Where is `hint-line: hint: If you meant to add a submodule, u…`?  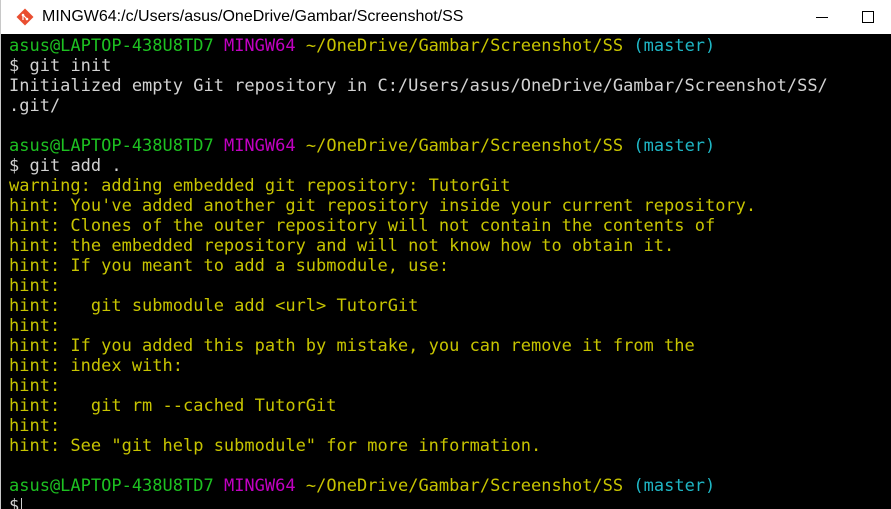
hint-line: hint: If you meant to add a submodule, u… is located at coordinates (229, 266).